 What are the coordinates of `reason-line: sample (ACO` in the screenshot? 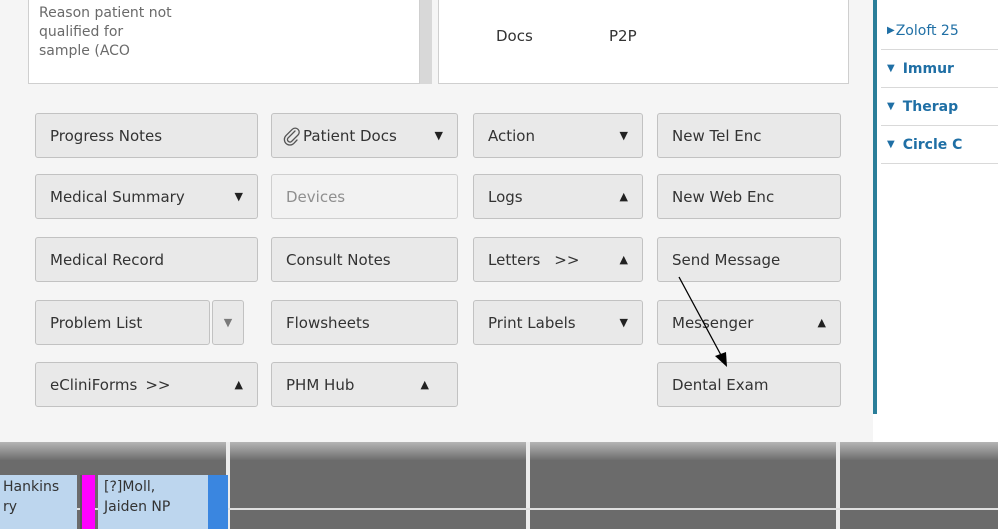 It's located at (84, 51).